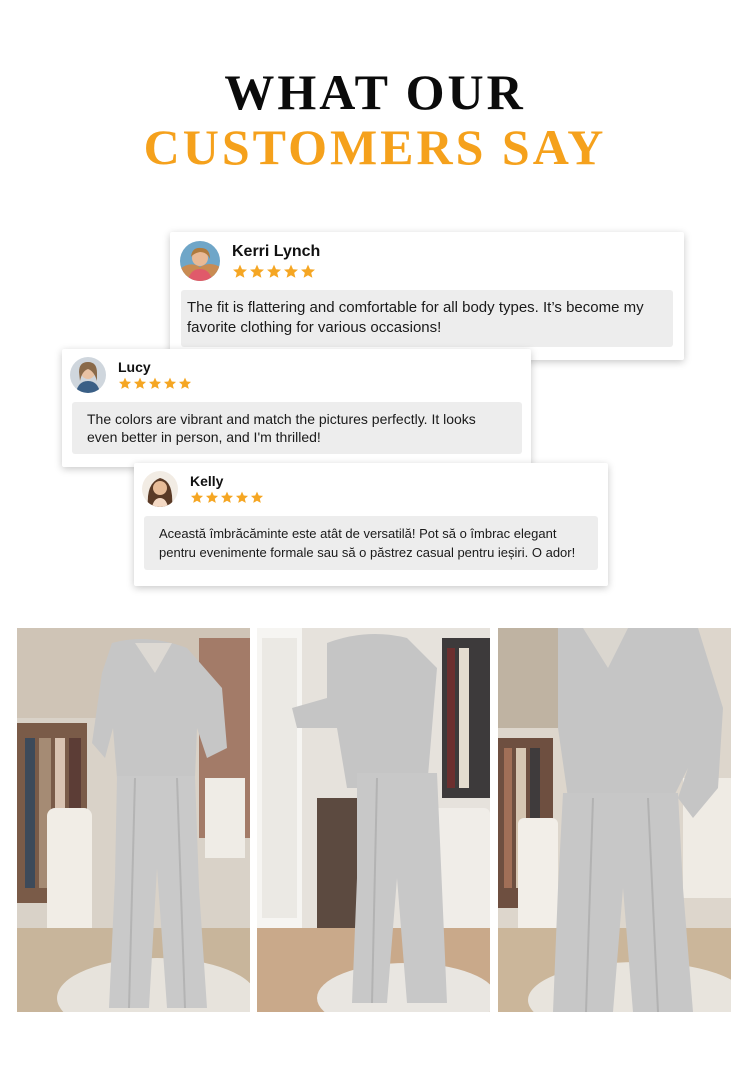 This screenshot has width=750, height=1083. Describe the element at coordinates (134, 367) in the screenshot. I see `reviewer-name: Lucy` at that location.